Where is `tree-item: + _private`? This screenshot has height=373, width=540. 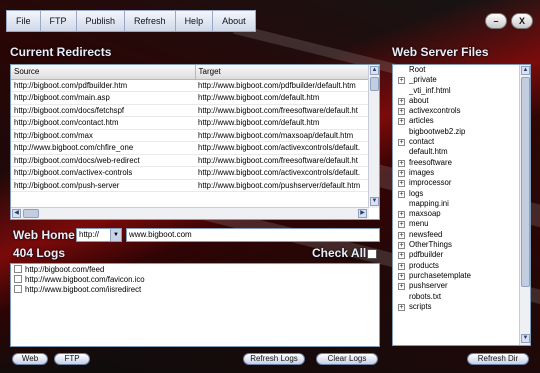
tree-item: + _private is located at coordinates (461, 80).